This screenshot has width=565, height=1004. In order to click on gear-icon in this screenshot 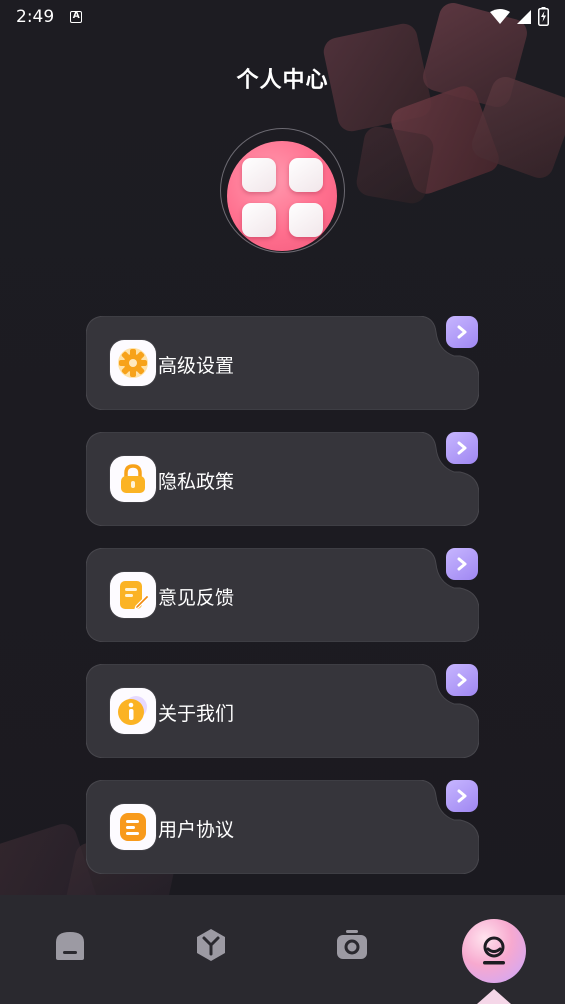, I will do `click(133, 363)`.